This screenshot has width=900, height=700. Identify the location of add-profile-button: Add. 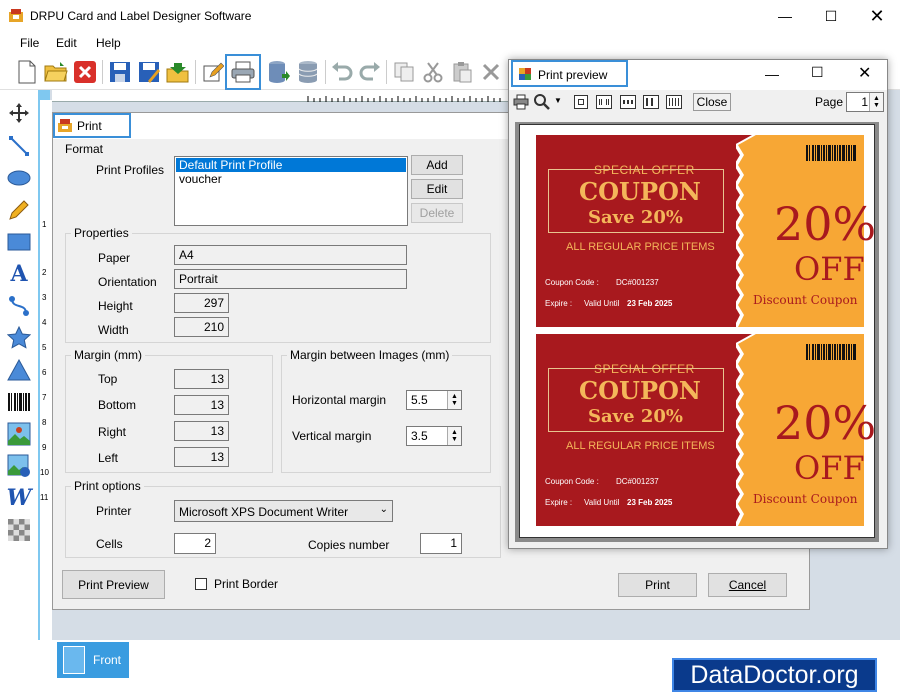
(437, 165).